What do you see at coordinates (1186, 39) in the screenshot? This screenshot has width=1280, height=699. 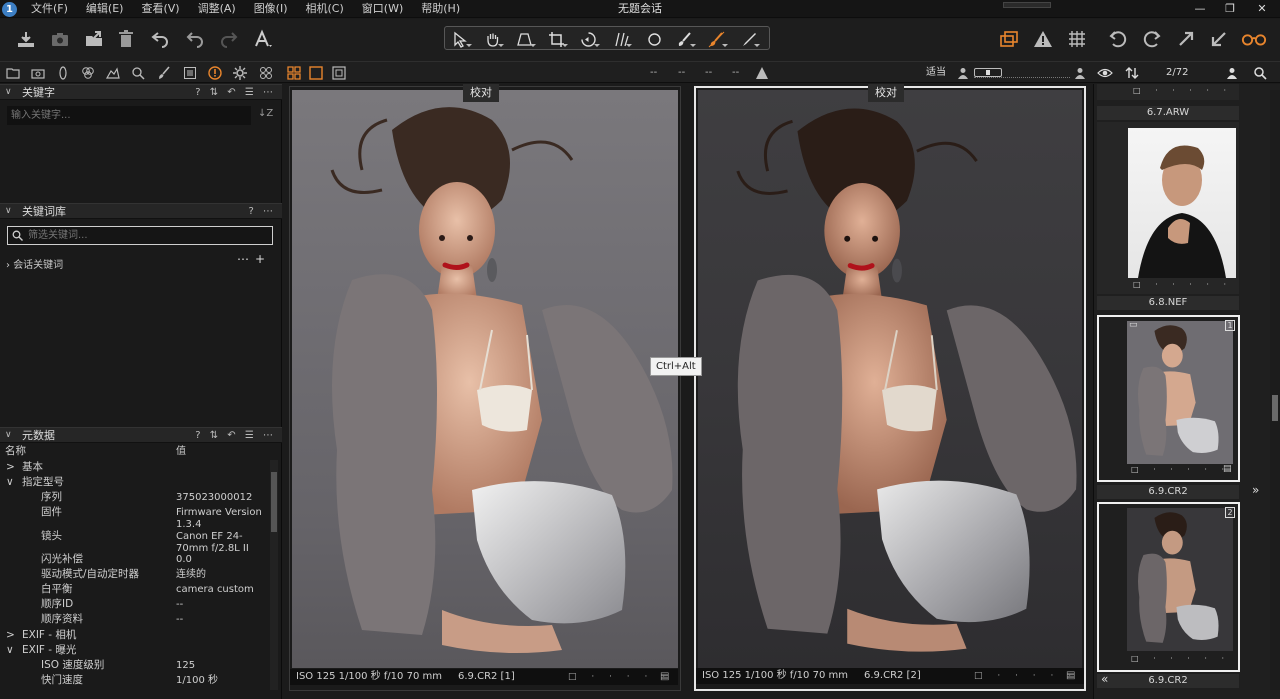 I see `expand-icon` at bounding box center [1186, 39].